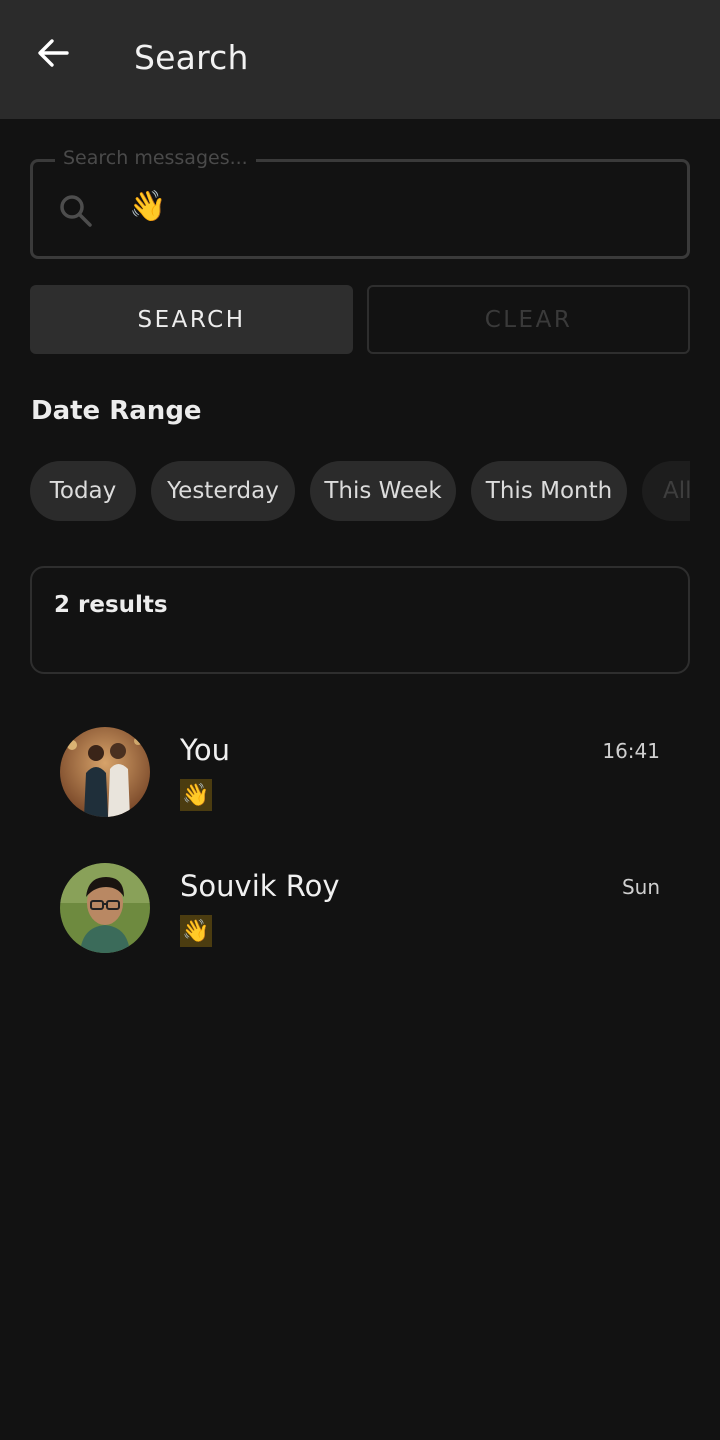  What do you see at coordinates (191, 57) in the screenshot?
I see `page-title: Search` at bounding box center [191, 57].